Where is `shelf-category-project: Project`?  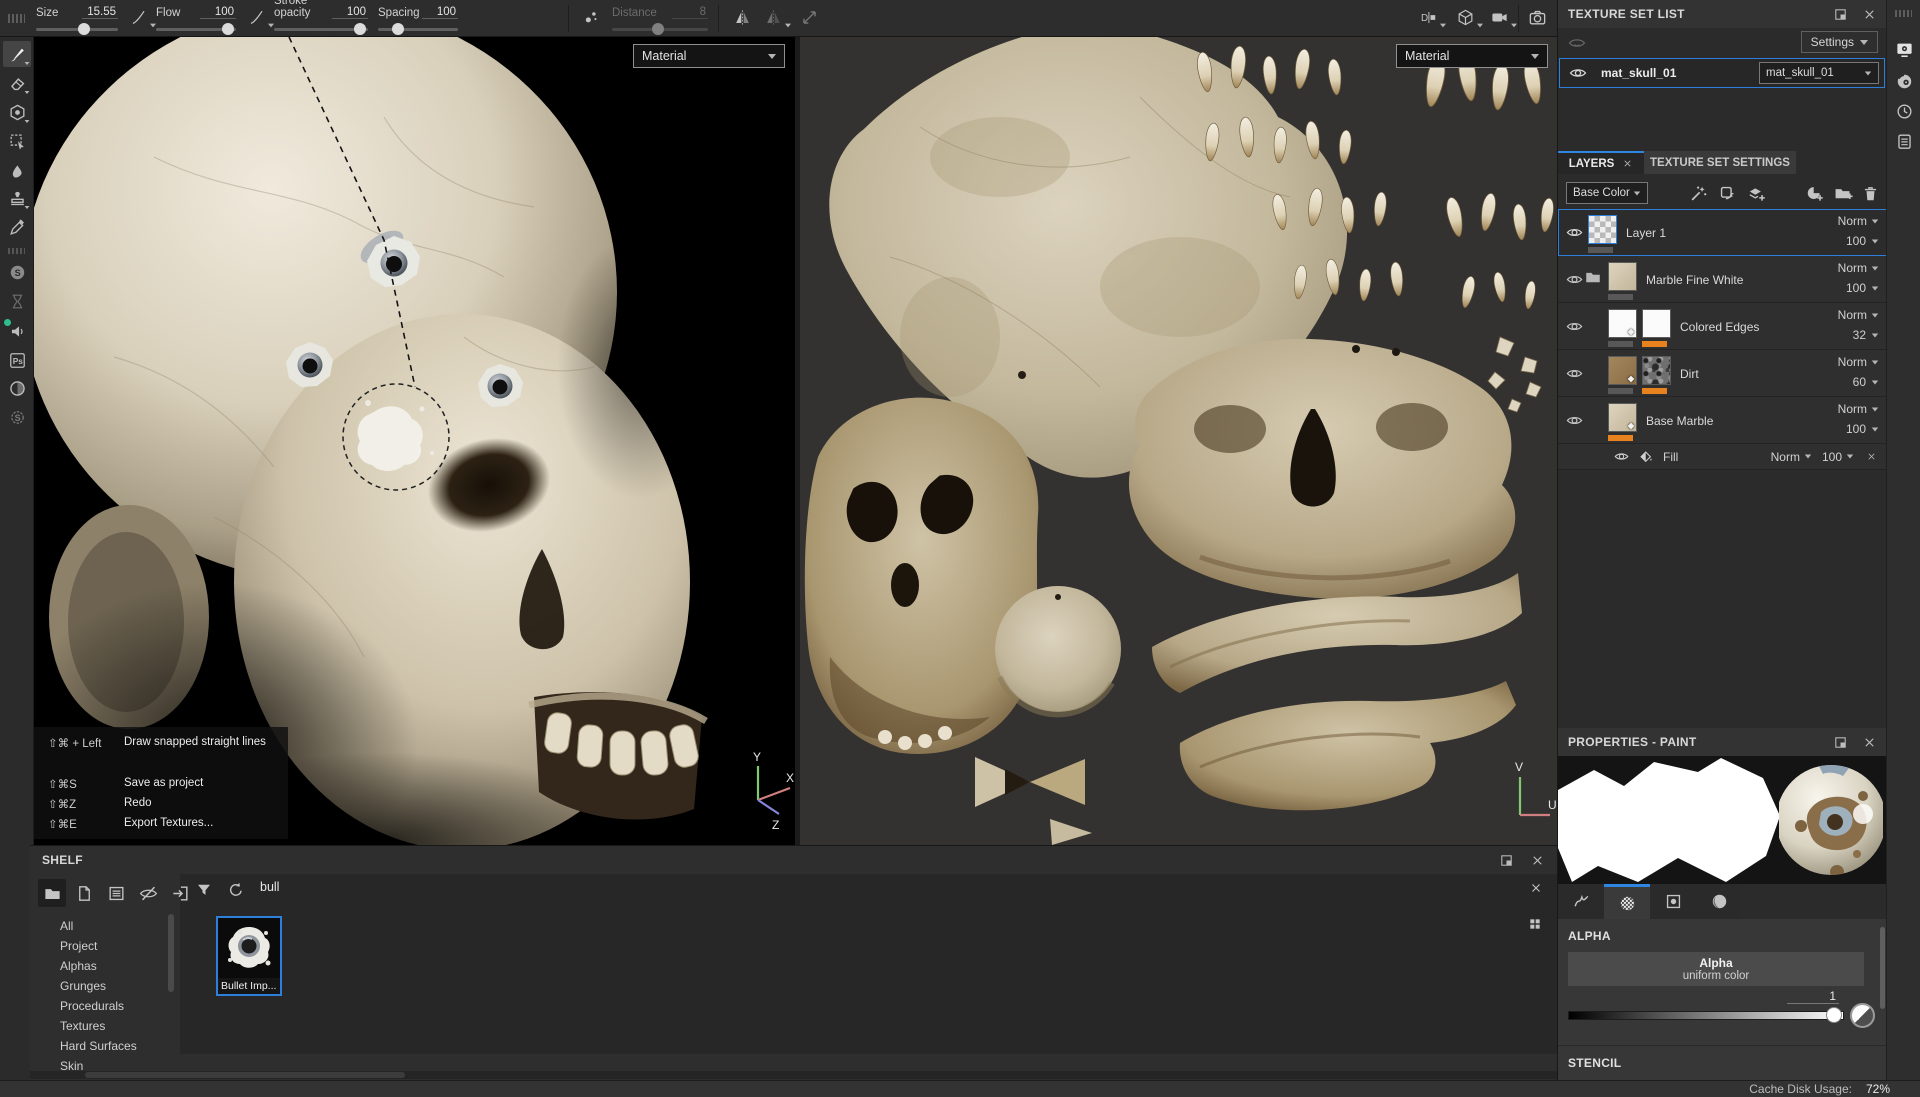 shelf-category-project: Project is located at coordinates (78, 946).